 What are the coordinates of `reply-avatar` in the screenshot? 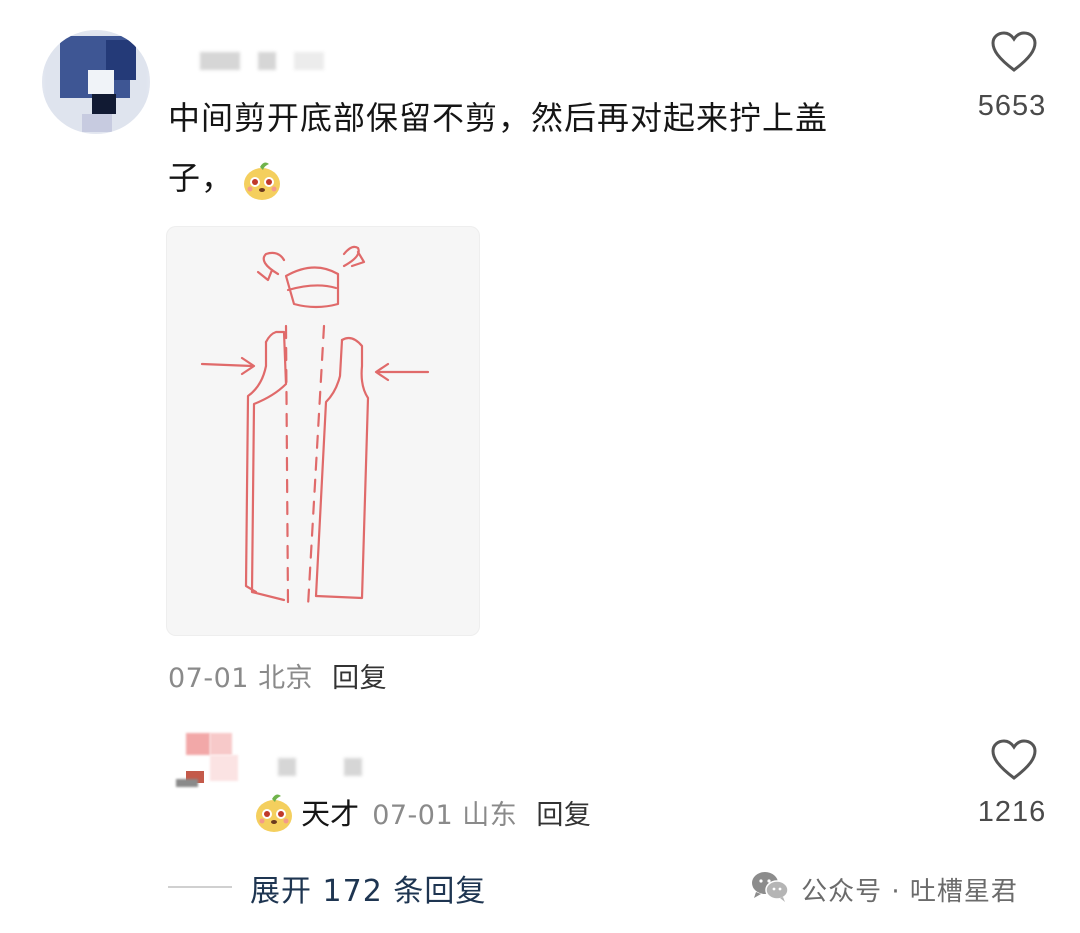 It's located at (206, 764).